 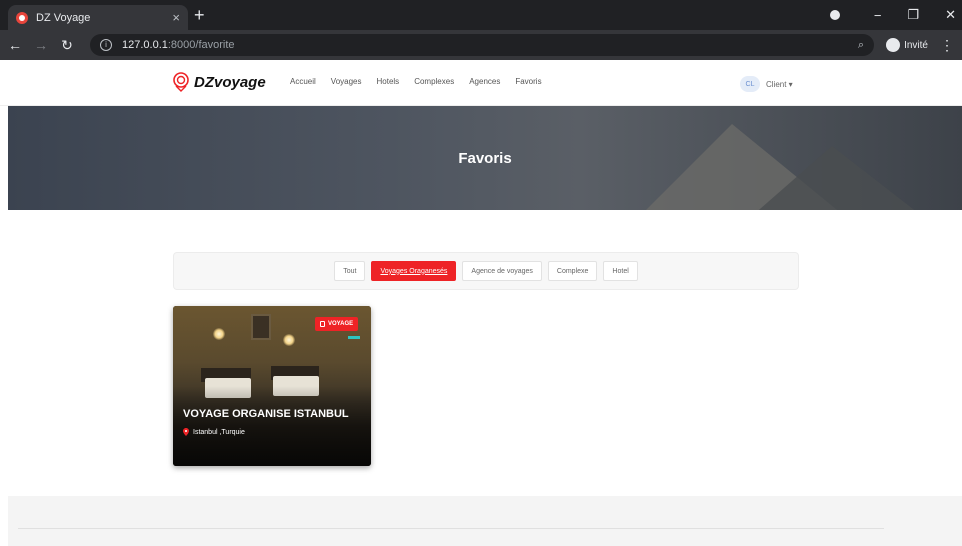 What do you see at coordinates (145, 45) in the screenshot?
I see `url-host: 127.0.0.1` at bounding box center [145, 45].